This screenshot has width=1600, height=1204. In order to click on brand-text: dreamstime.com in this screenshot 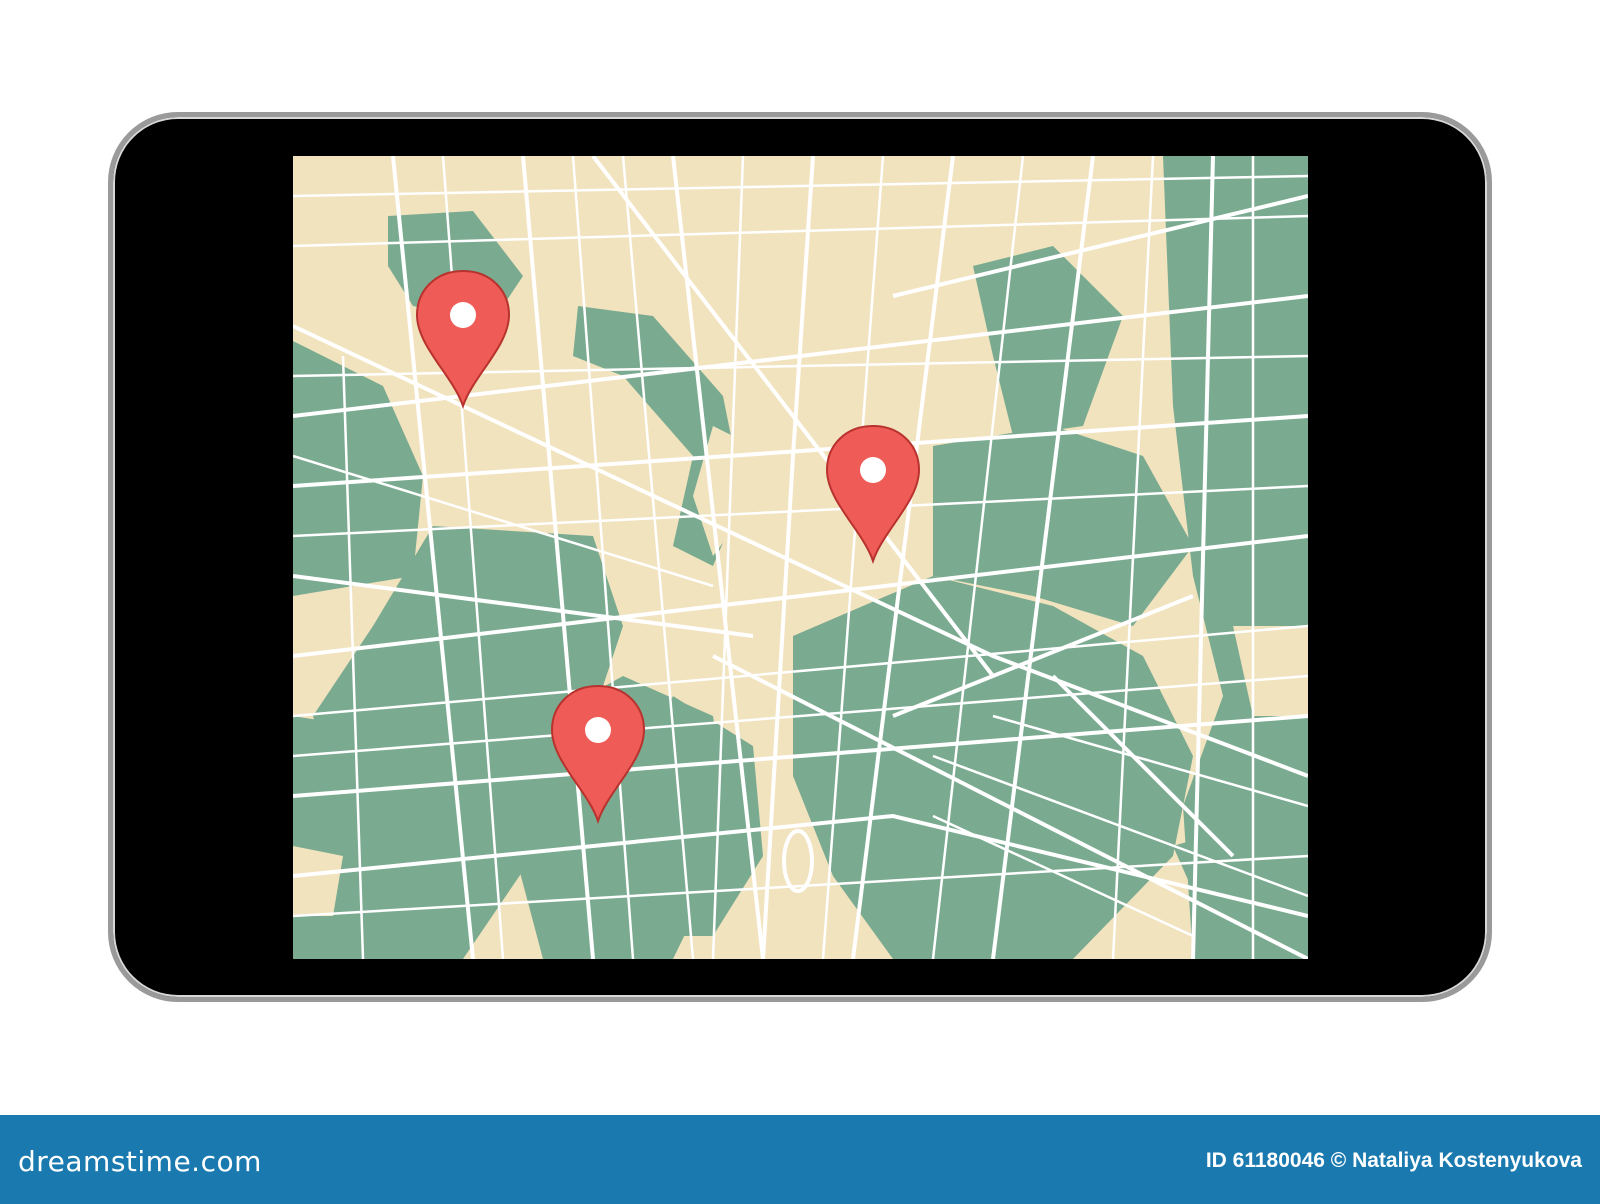, I will do `click(140, 1161)`.